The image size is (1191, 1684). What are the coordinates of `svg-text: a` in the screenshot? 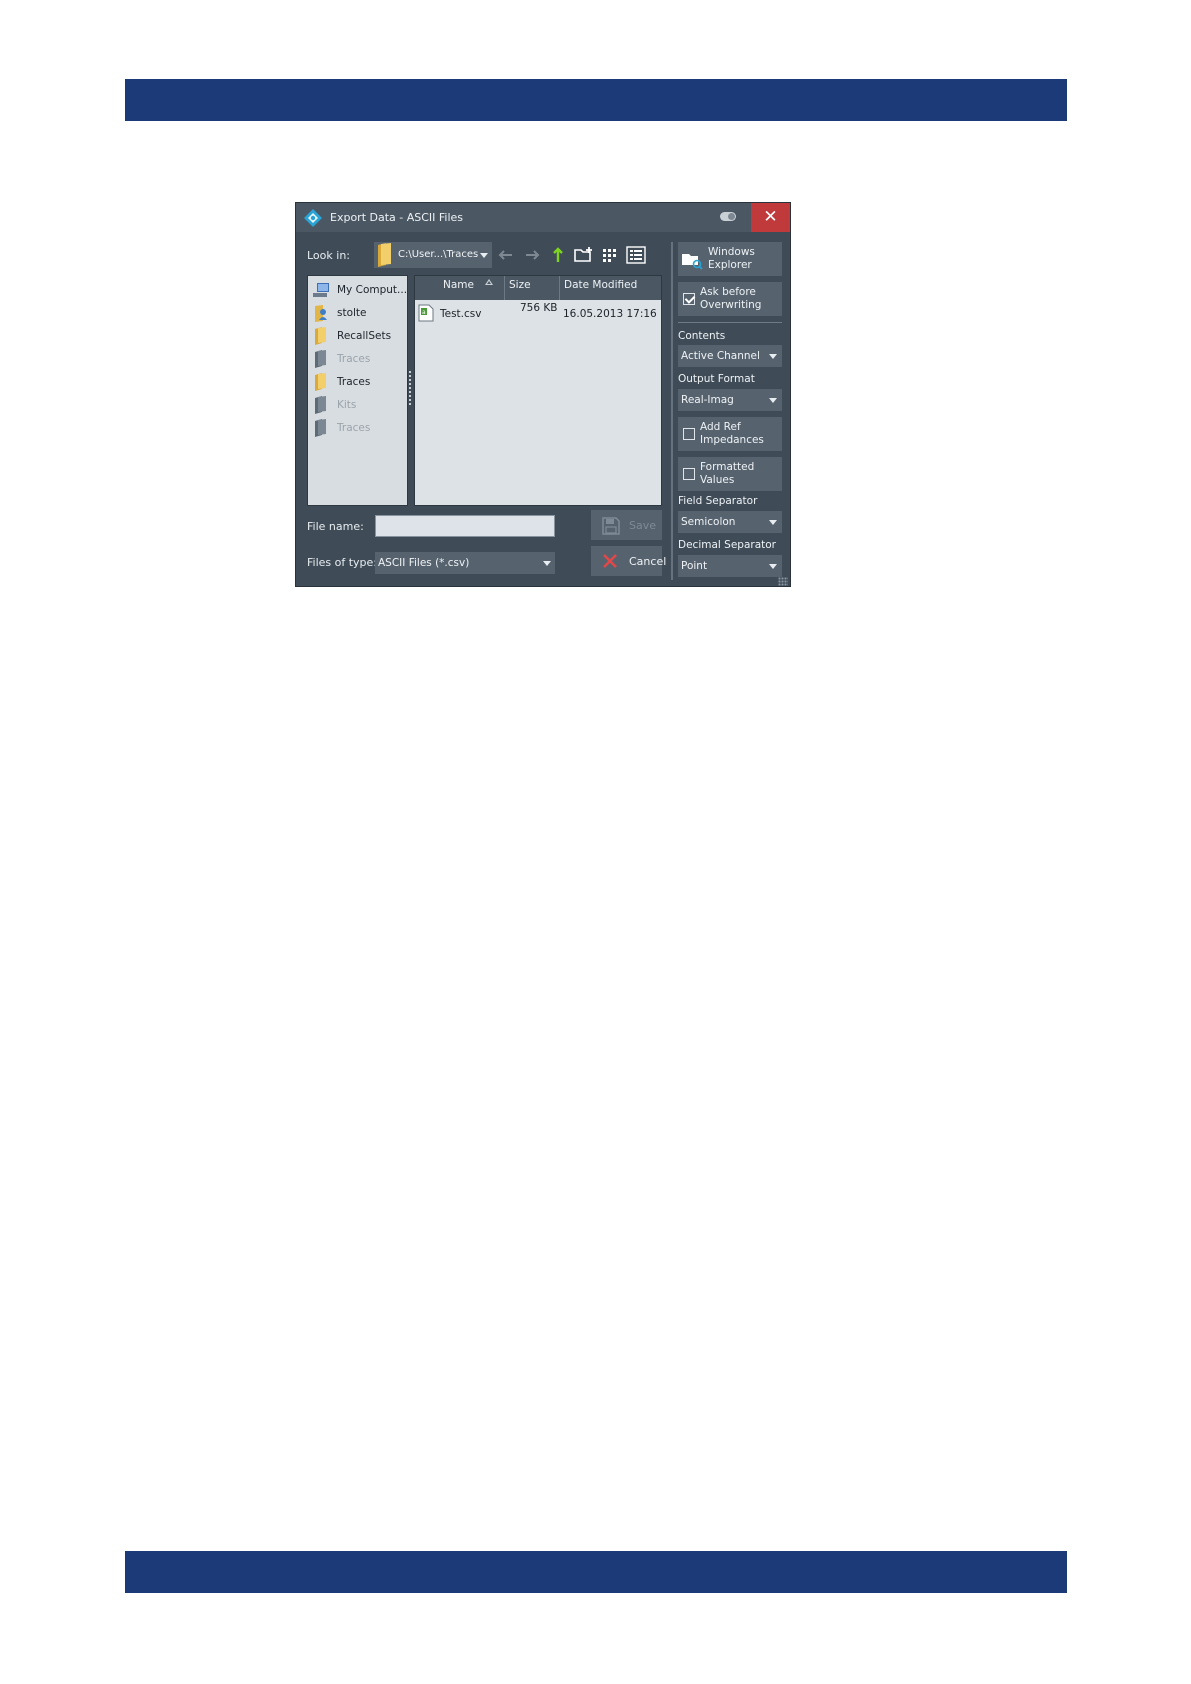 It's located at (424, 312).